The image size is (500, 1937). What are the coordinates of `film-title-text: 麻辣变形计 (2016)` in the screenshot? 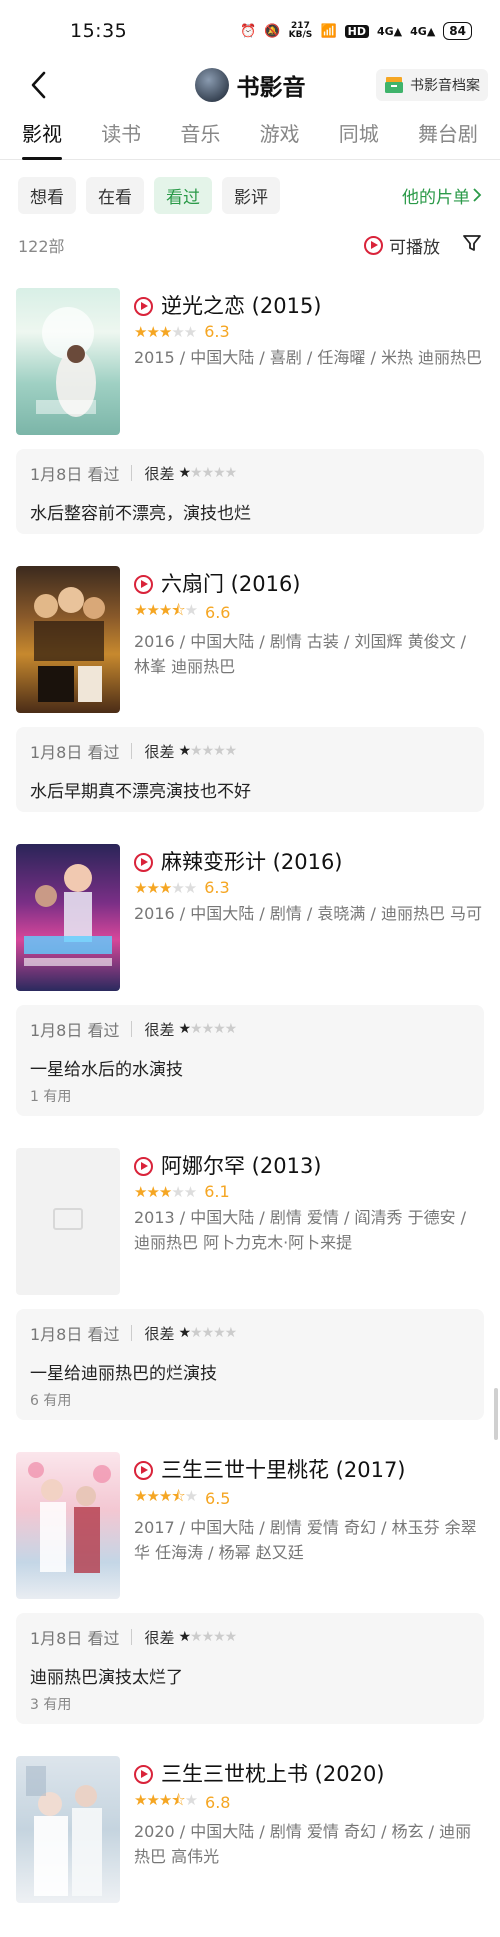 It's located at (252, 862).